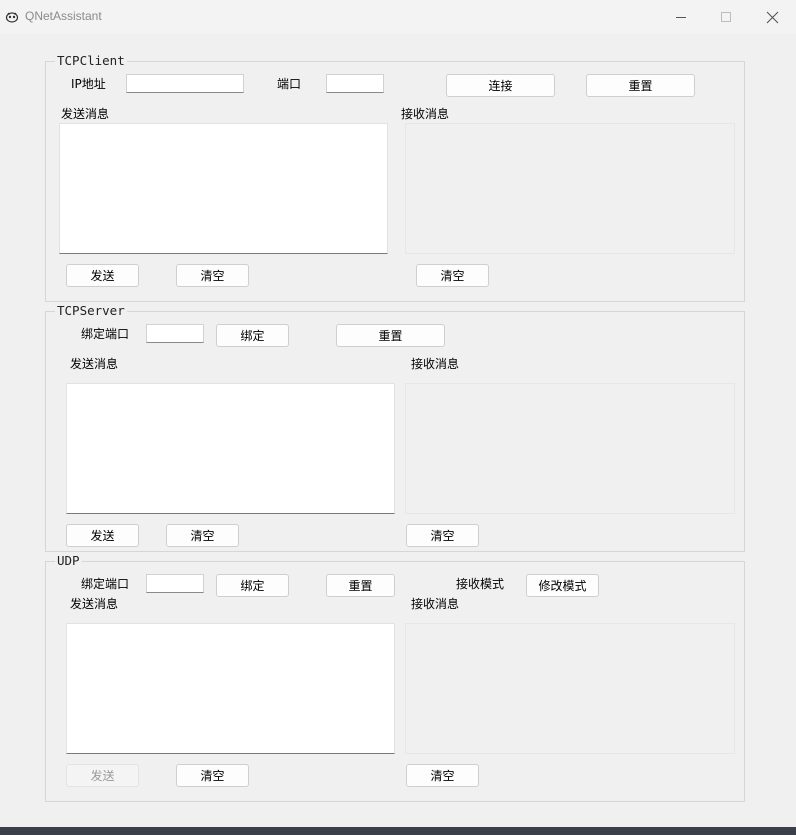 This screenshot has height=835, width=796. I want to click on server-bind-port-label: 绑定端口, so click(105, 334).